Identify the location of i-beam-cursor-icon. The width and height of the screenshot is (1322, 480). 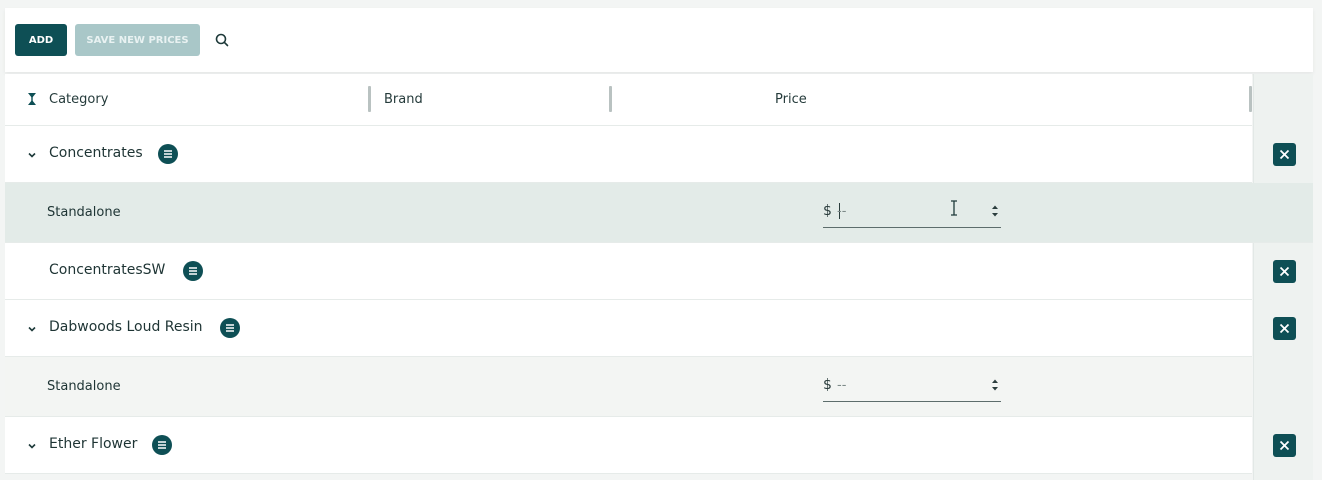
(954, 208).